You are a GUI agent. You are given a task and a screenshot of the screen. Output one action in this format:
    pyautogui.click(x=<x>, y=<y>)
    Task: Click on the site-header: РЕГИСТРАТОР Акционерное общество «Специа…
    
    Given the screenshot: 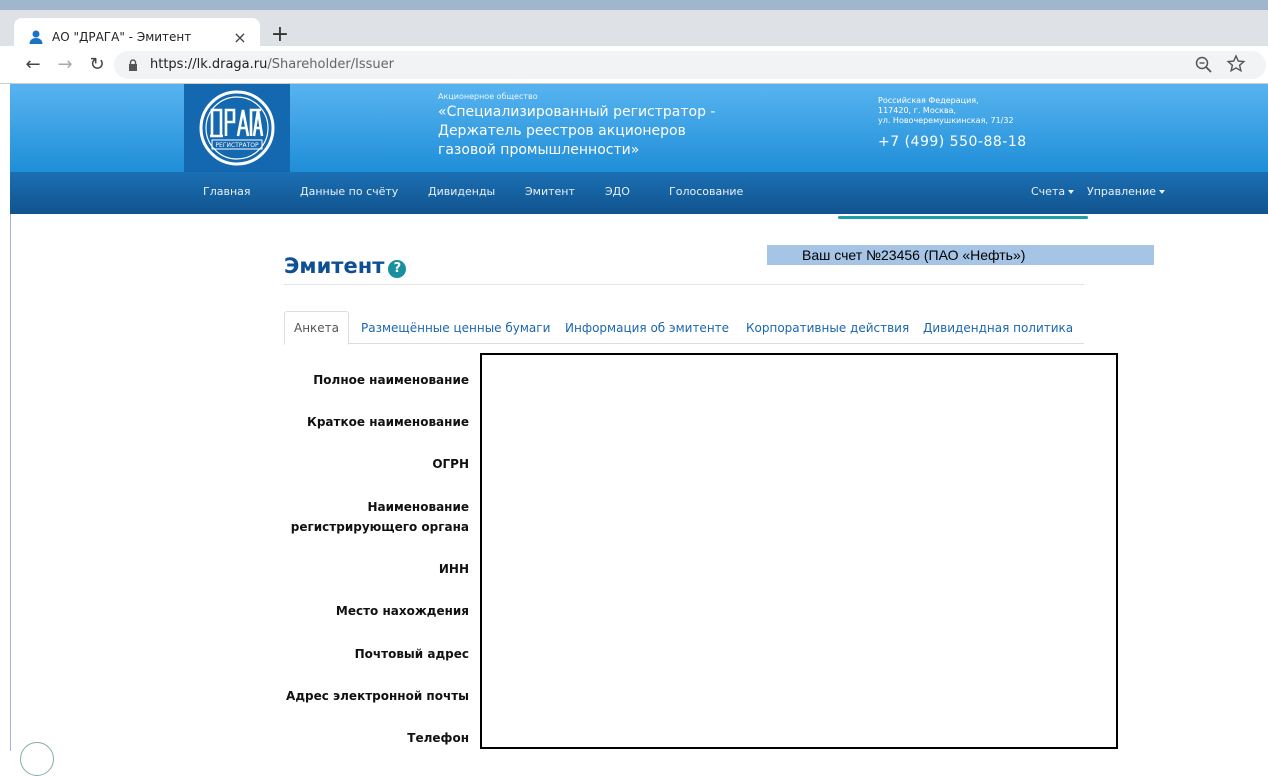 What is the action you would take?
    pyautogui.click(x=639, y=128)
    